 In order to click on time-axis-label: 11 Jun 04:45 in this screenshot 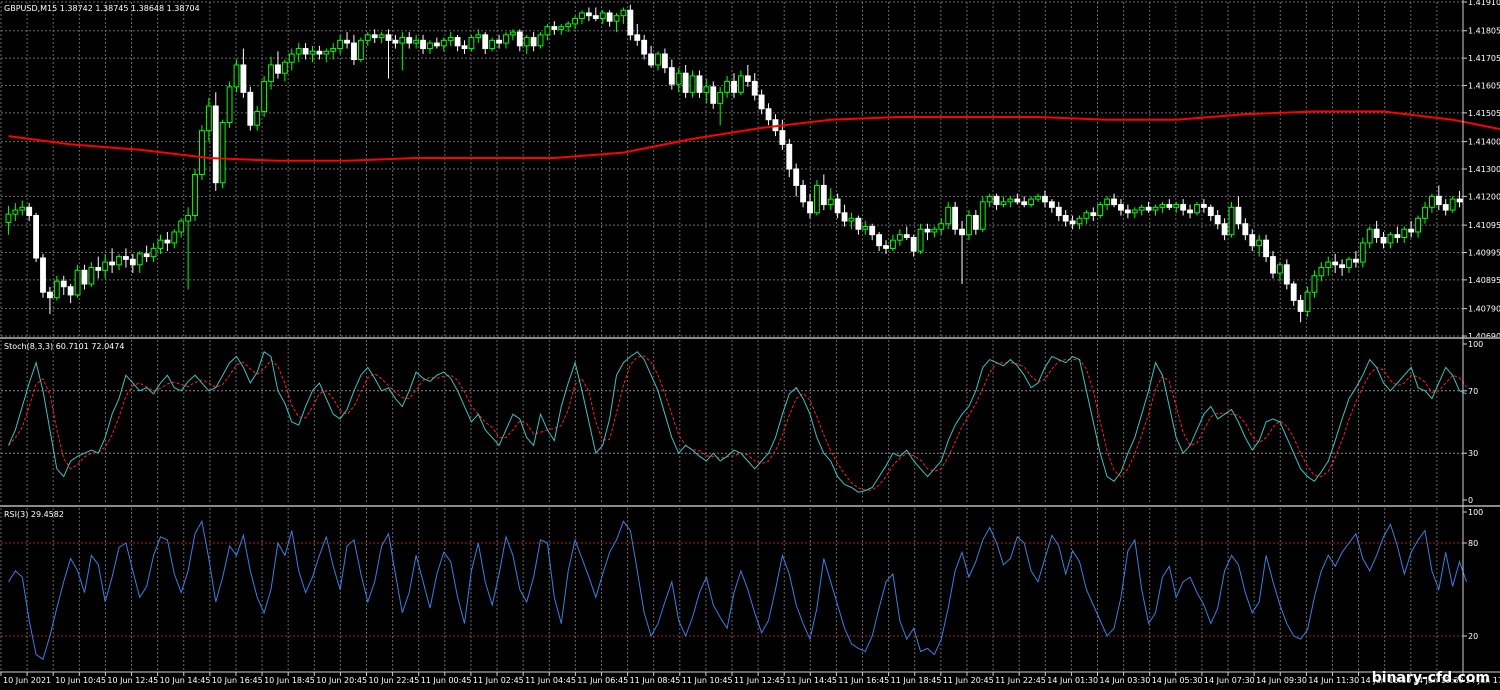, I will do `click(550, 680)`.